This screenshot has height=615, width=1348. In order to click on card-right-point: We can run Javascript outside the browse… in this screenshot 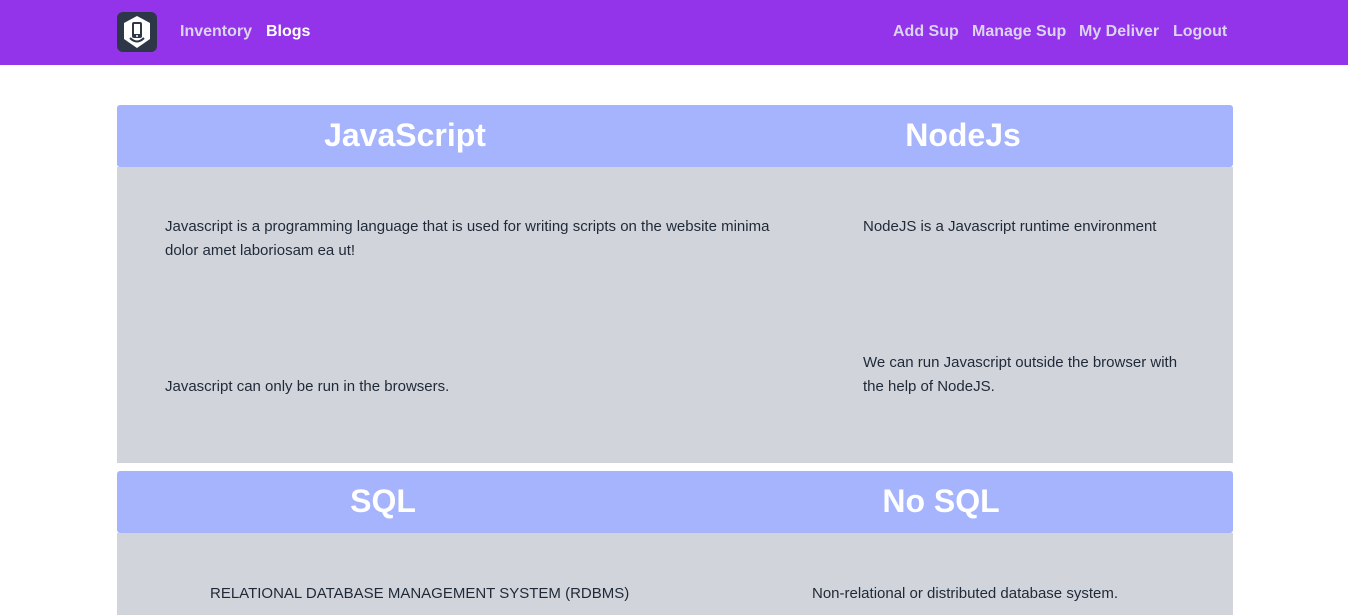, I will do `click(1020, 374)`.